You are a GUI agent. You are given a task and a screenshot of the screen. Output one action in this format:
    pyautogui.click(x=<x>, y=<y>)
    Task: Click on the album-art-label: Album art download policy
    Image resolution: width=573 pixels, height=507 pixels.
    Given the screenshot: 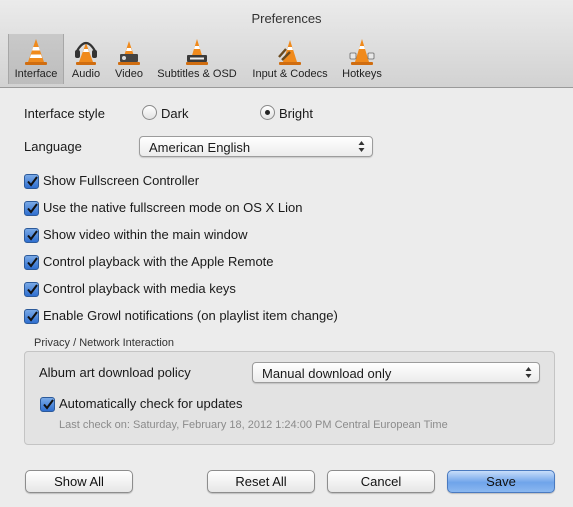 What is the action you would take?
    pyautogui.click(x=115, y=372)
    